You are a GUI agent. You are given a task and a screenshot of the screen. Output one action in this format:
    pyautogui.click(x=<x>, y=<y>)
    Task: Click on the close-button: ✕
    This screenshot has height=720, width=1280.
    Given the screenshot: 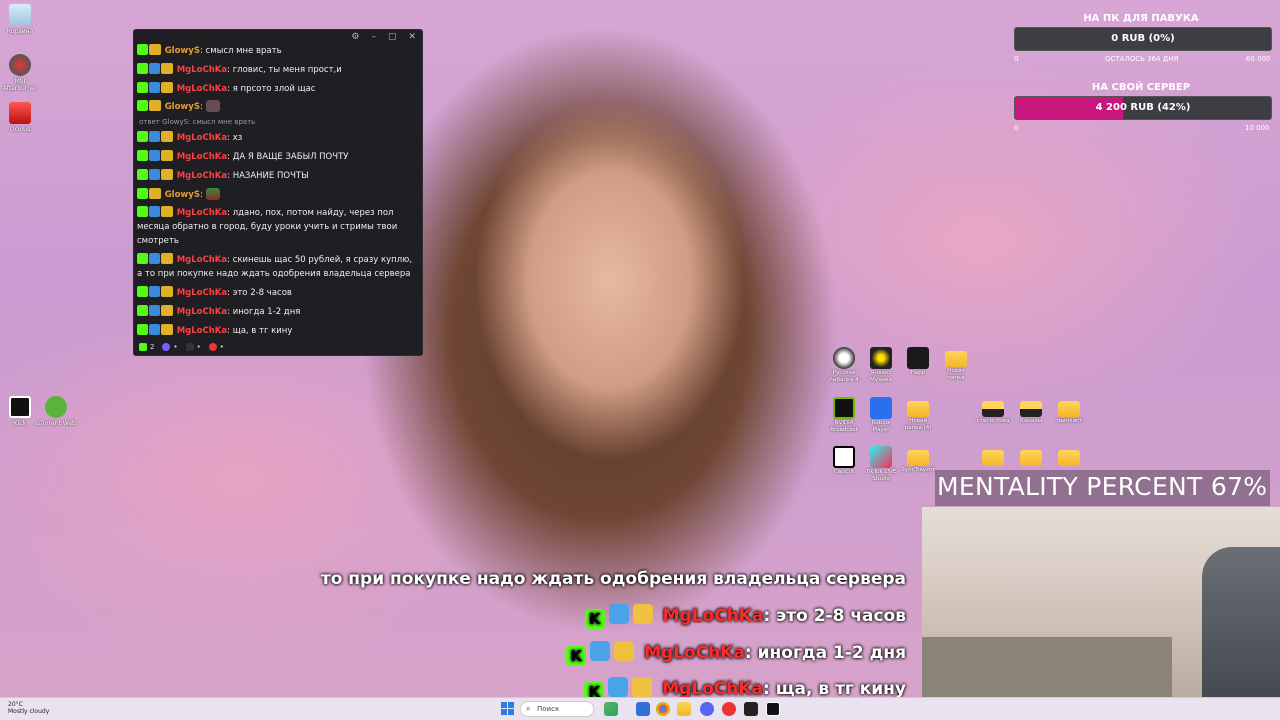 What is the action you would take?
    pyautogui.click(x=412, y=37)
    